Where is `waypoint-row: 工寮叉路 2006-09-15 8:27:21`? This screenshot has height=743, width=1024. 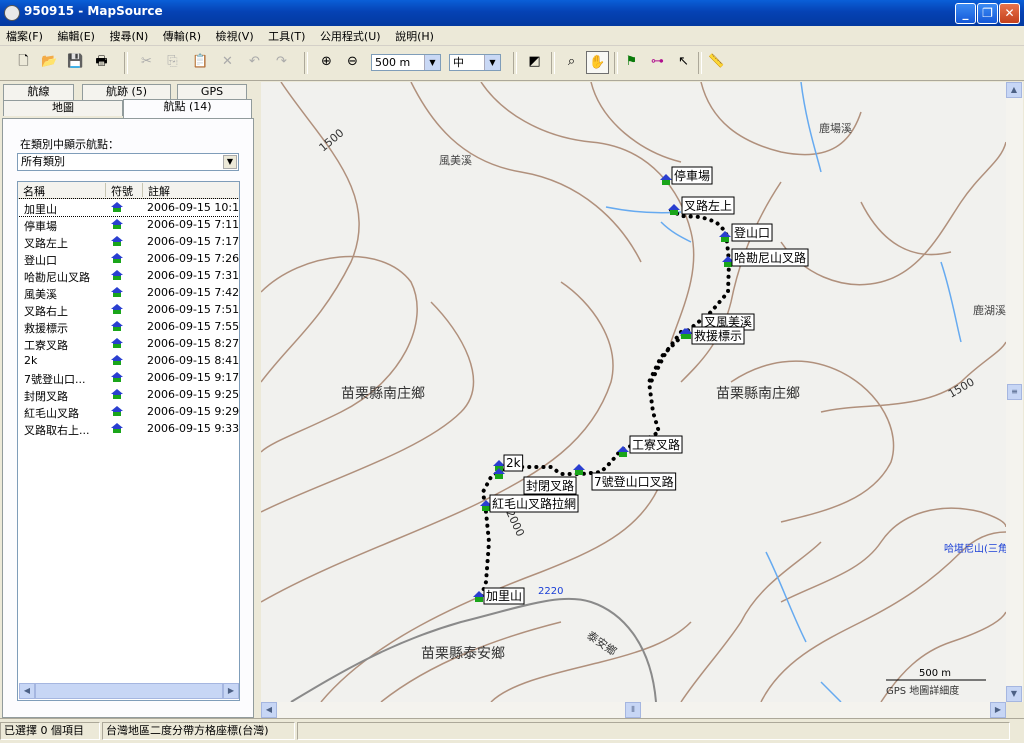 waypoint-row: 工寮叉路 2006-09-15 8:27:21 is located at coordinates (128, 343).